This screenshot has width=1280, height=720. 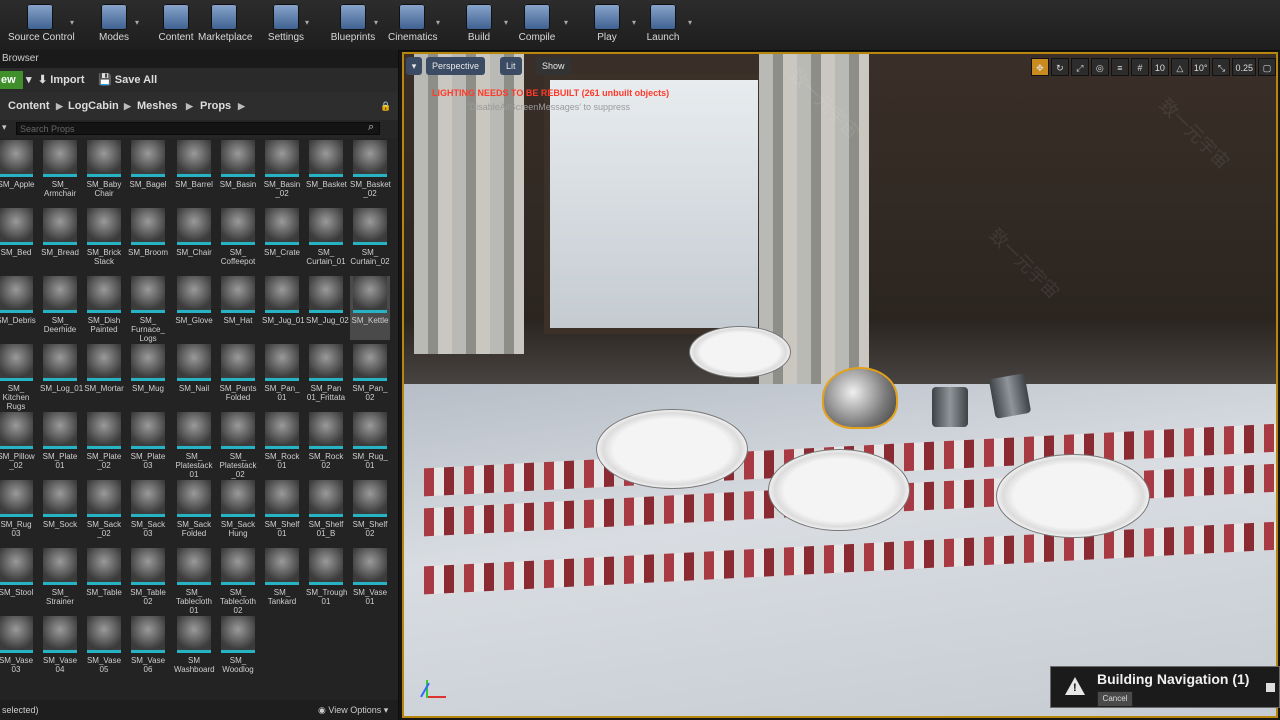 I want to click on asset-tile: SM_Basin _02, so click(x=282, y=172).